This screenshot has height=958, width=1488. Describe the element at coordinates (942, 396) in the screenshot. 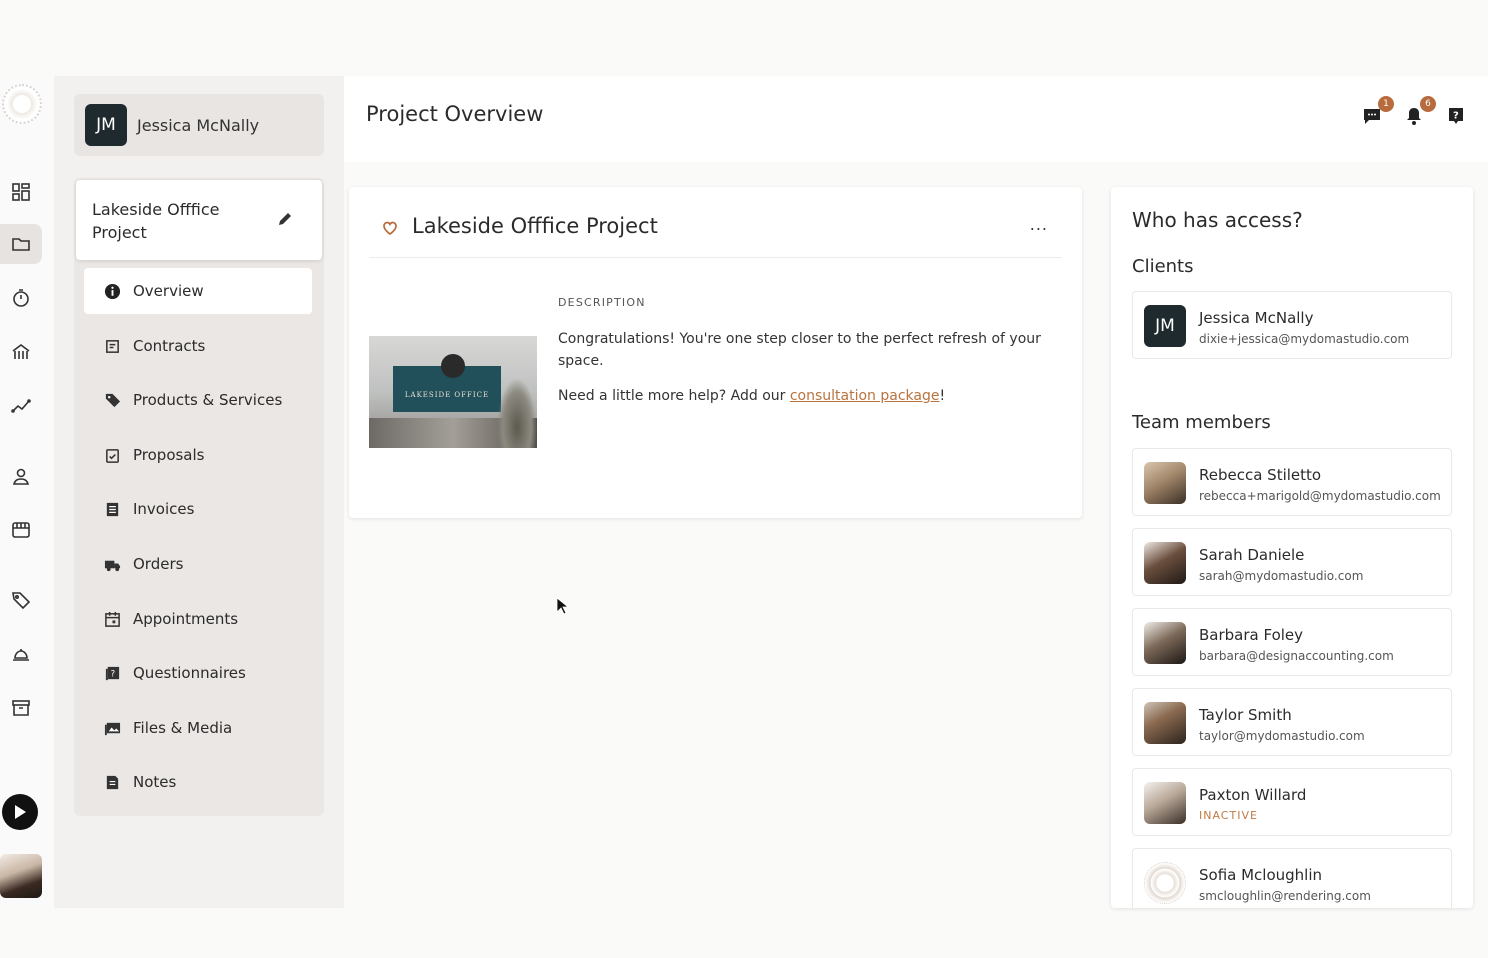

I see `help-text-suffix: !` at that location.